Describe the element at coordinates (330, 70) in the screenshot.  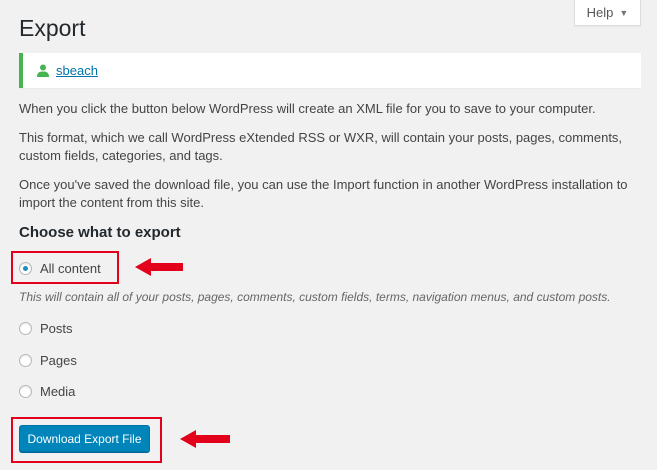
I see `user-notice: sbeach` at that location.